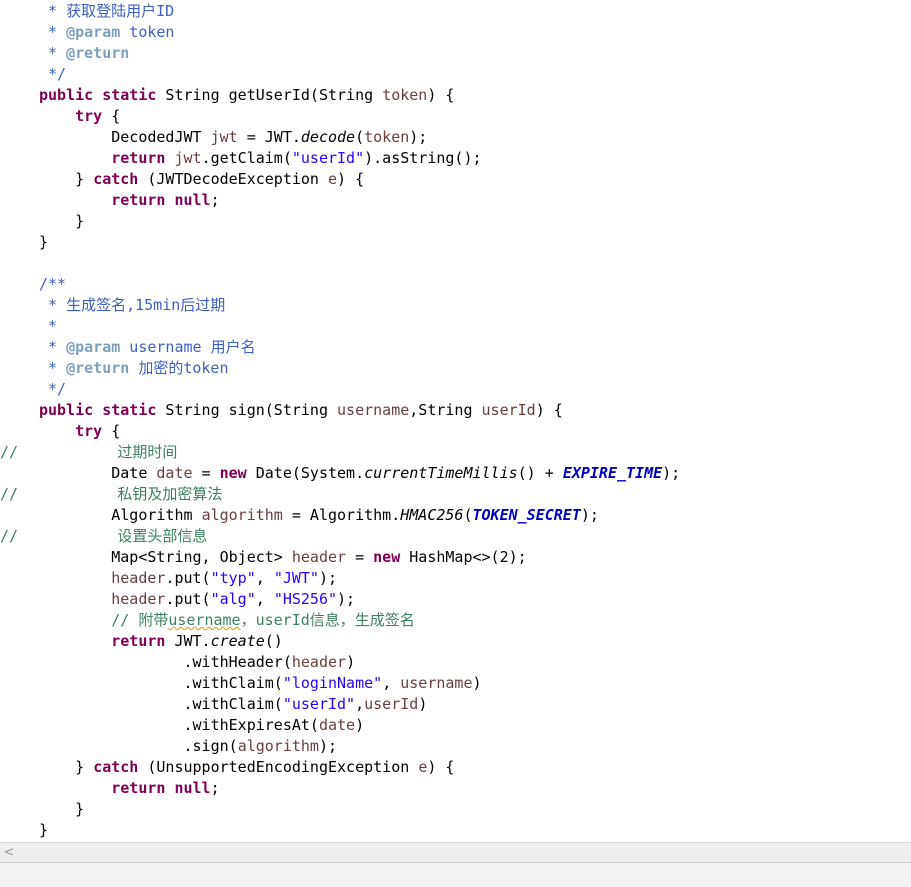 The height and width of the screenshot is (887, 911). I want to click on code-token: .sign(, so click(138, 746).